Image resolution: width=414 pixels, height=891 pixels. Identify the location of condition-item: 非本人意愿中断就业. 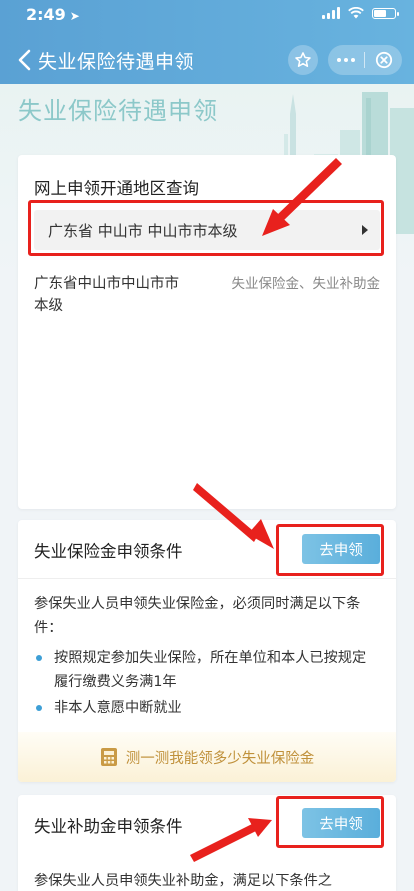
(207, 708).